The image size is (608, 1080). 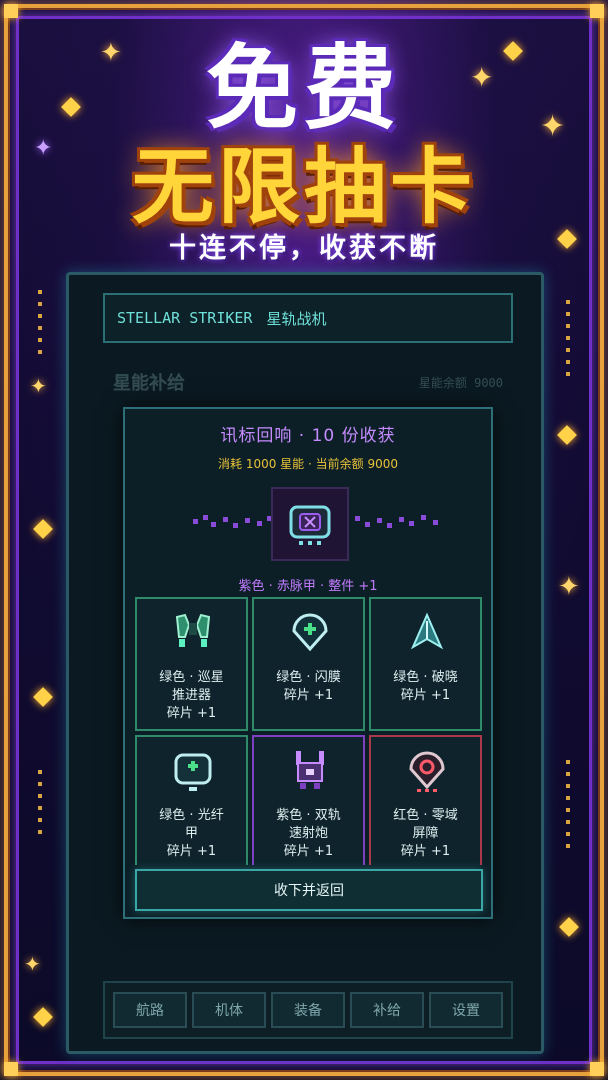 I want to click on armor-icon, so click(x=193, y=772).